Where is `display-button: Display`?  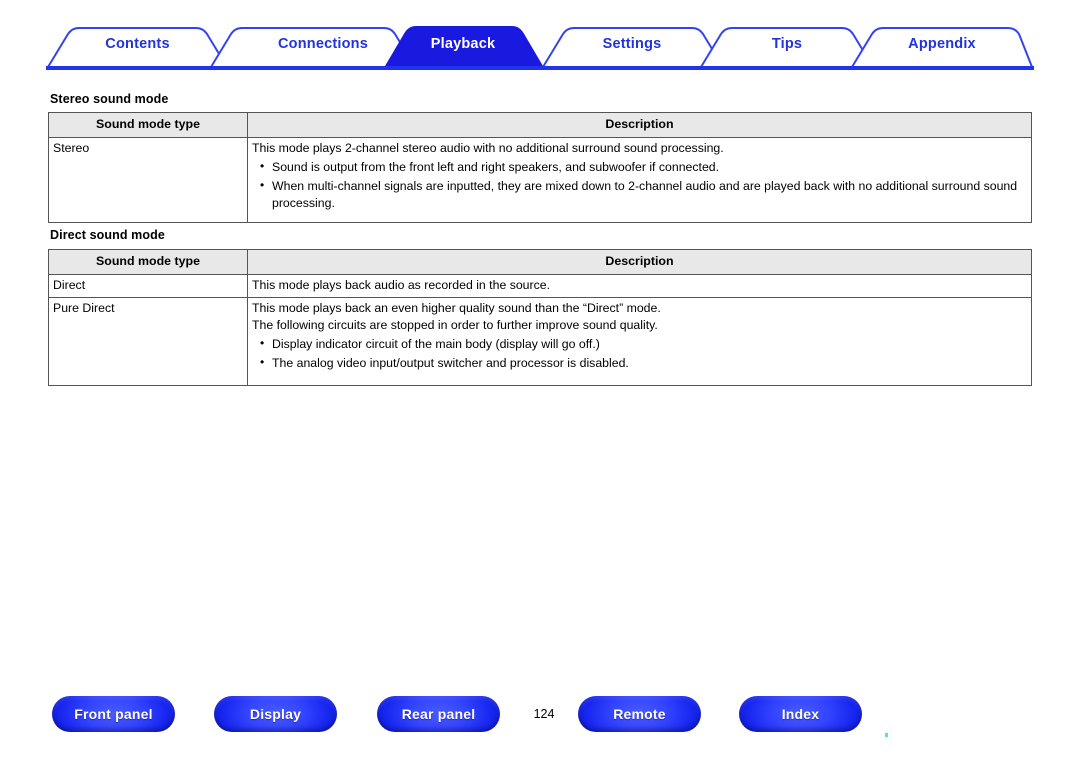
display-button: Display is located at coordinates (275, 714).